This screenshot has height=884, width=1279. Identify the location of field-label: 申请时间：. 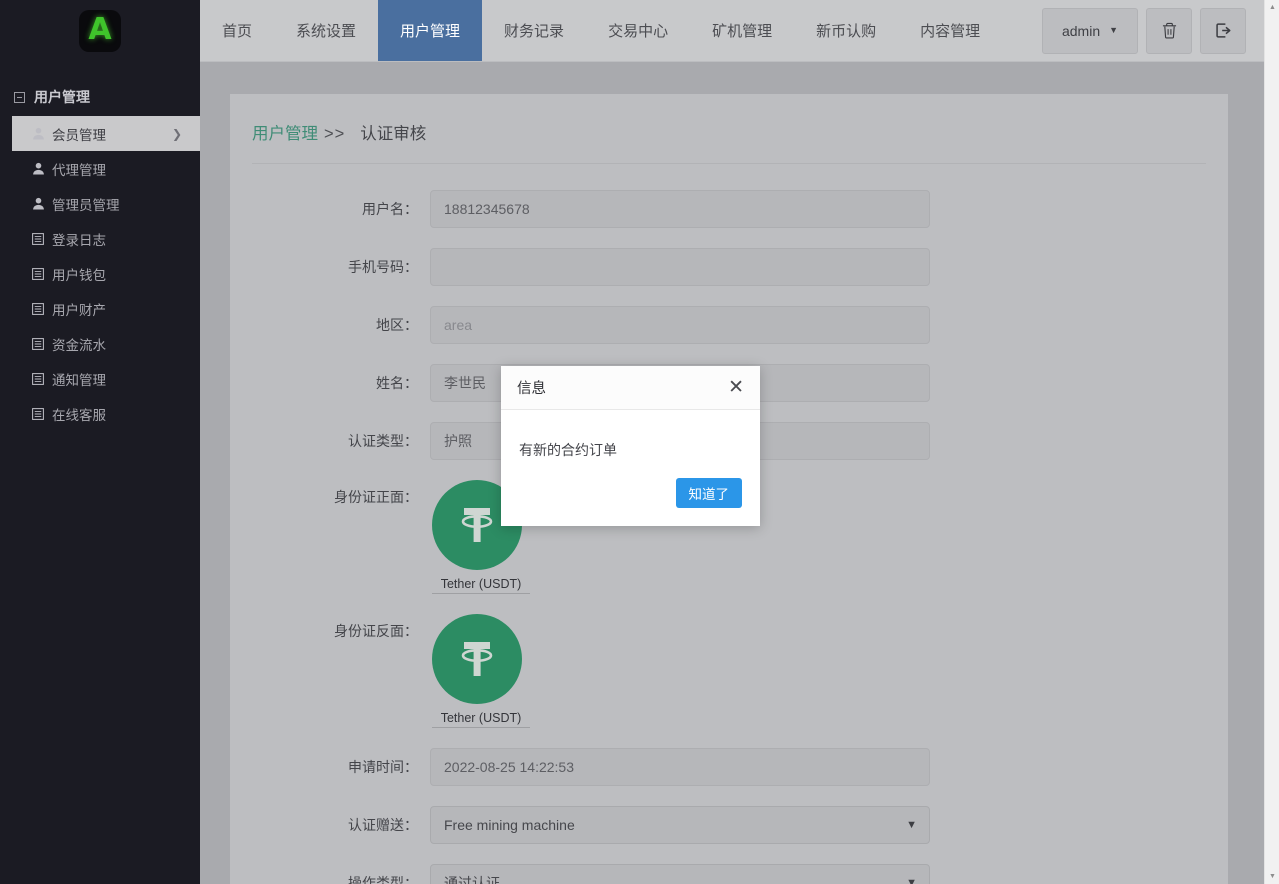
(383, 767).